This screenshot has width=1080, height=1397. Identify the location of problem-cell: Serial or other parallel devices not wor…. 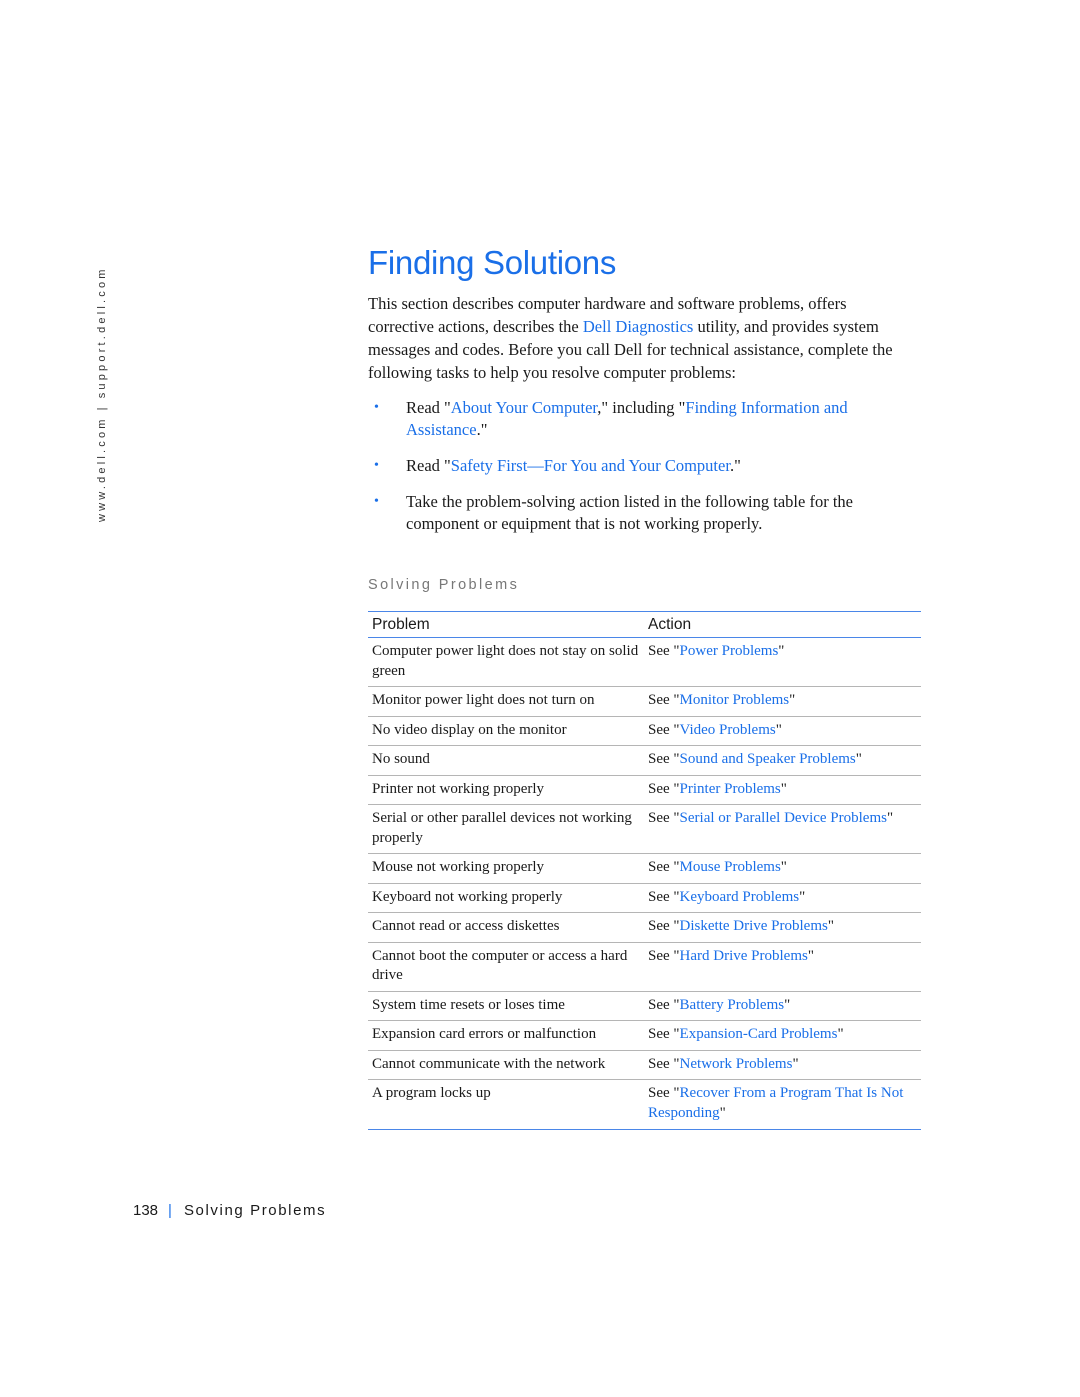
(506, 829).